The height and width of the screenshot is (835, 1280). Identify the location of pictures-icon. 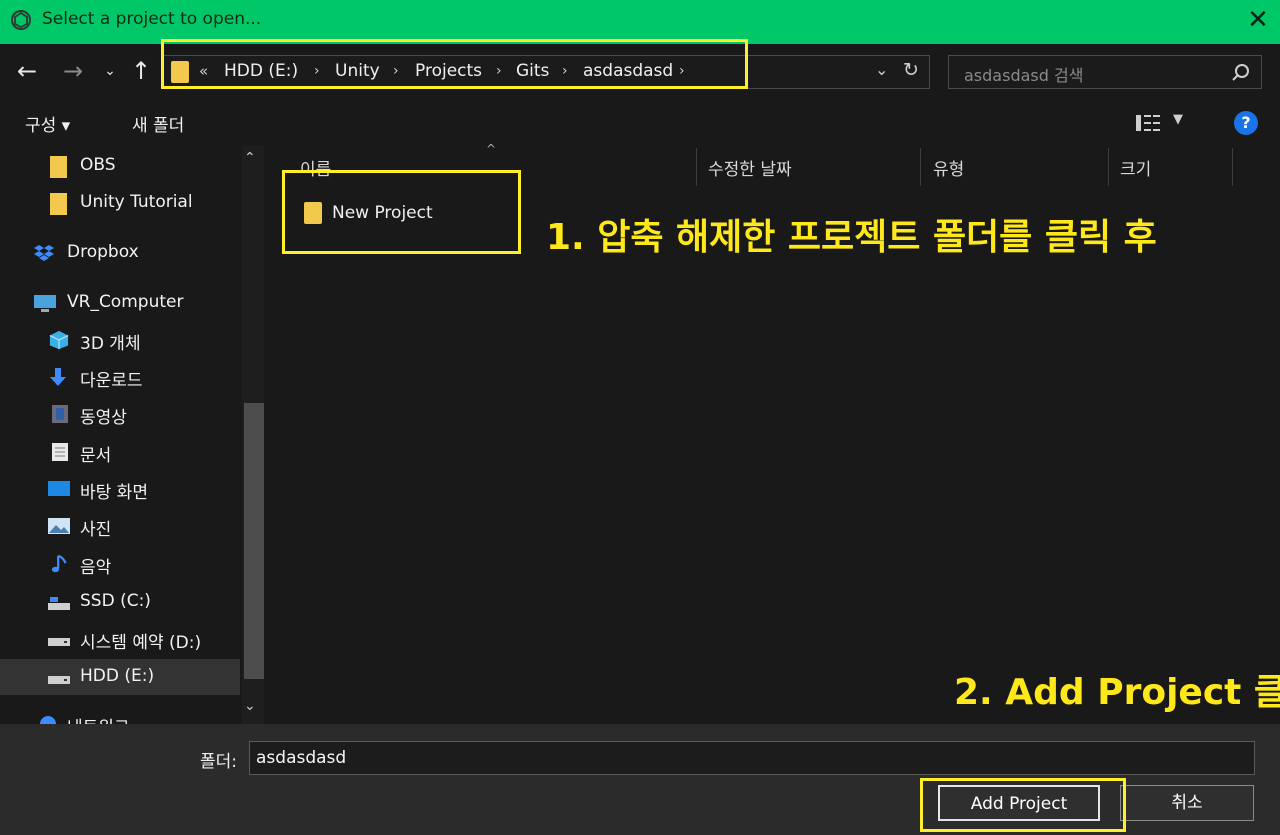
(59, 526).